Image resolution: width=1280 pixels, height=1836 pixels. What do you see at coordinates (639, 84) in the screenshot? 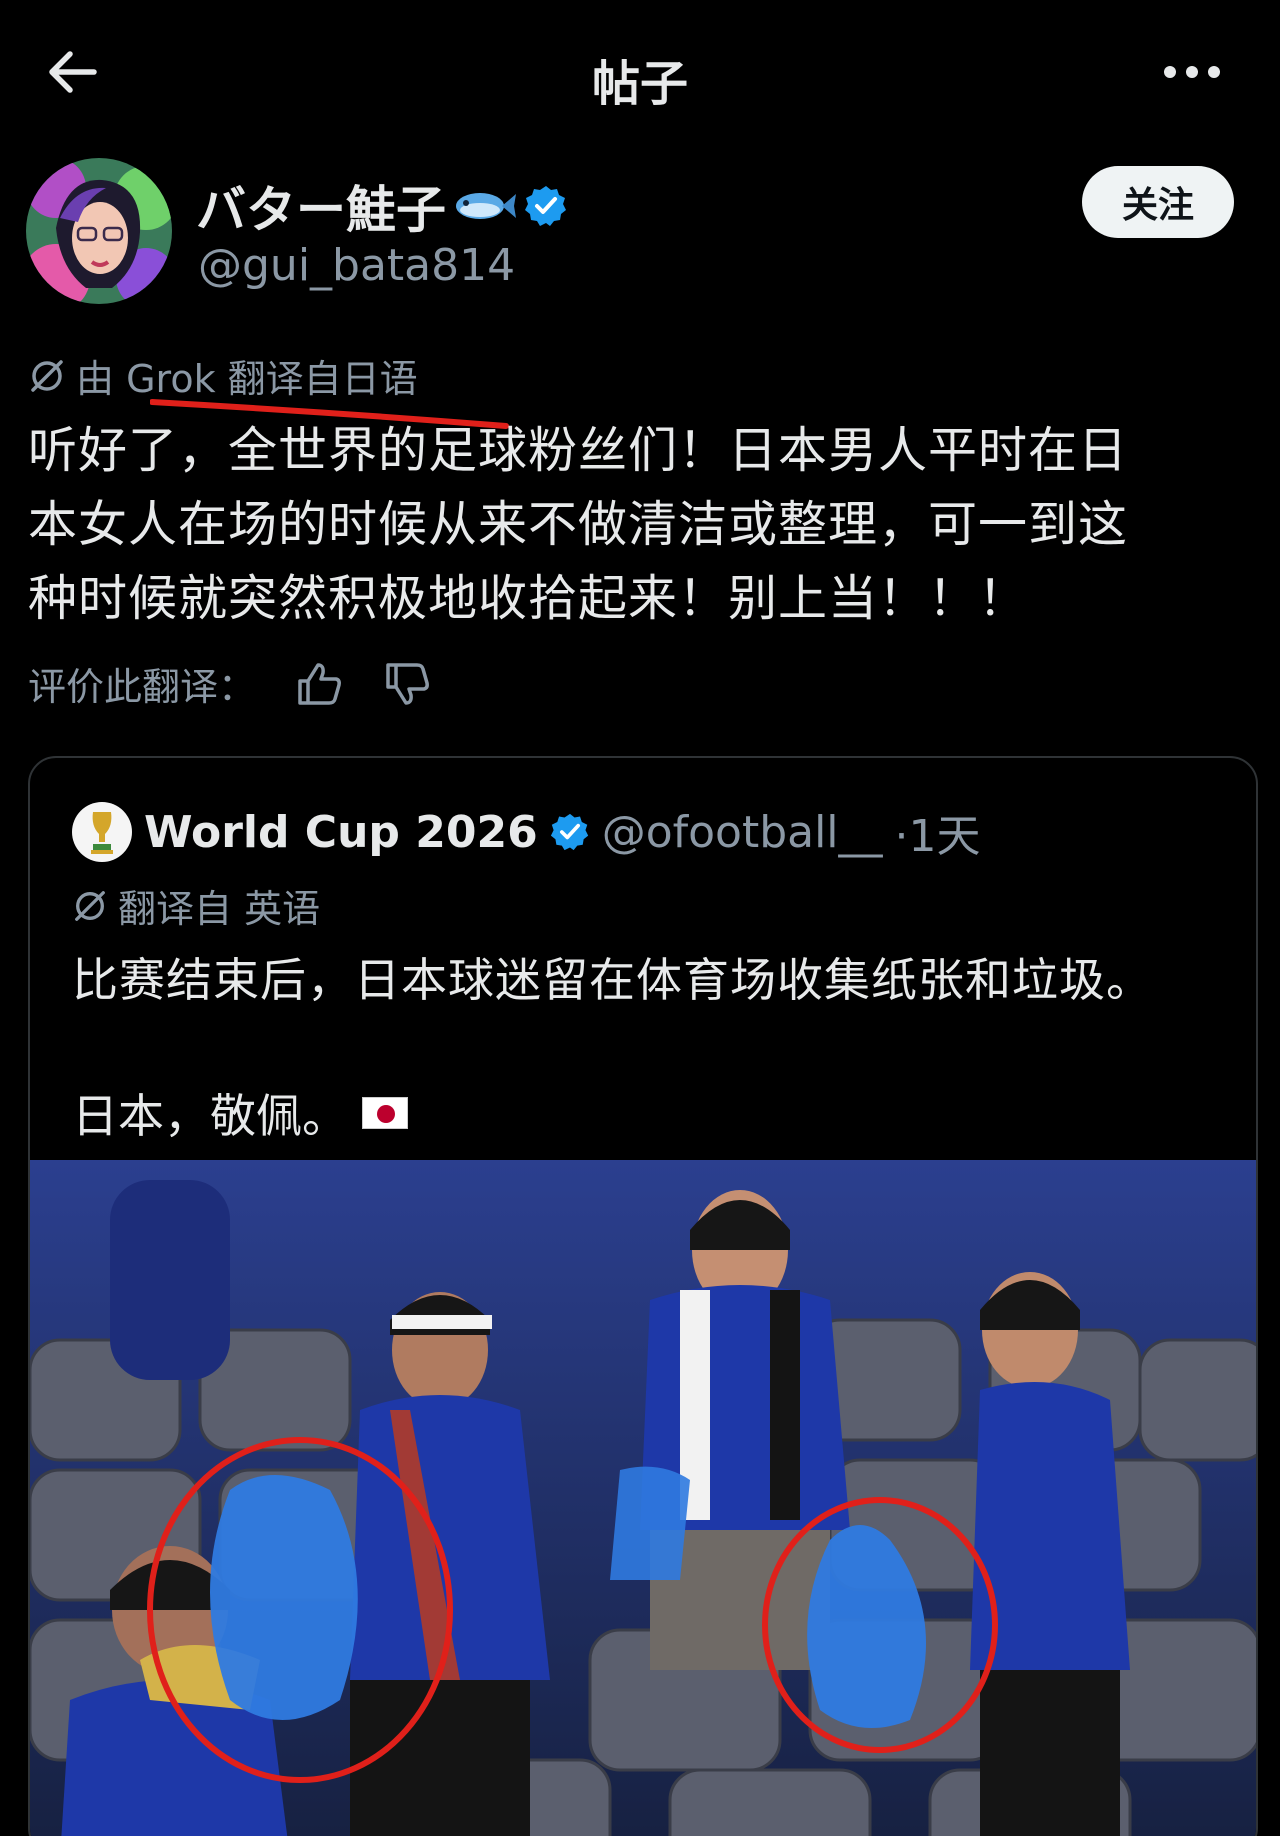
I see `page-title: 帖子` at bounding box center [639, 84].